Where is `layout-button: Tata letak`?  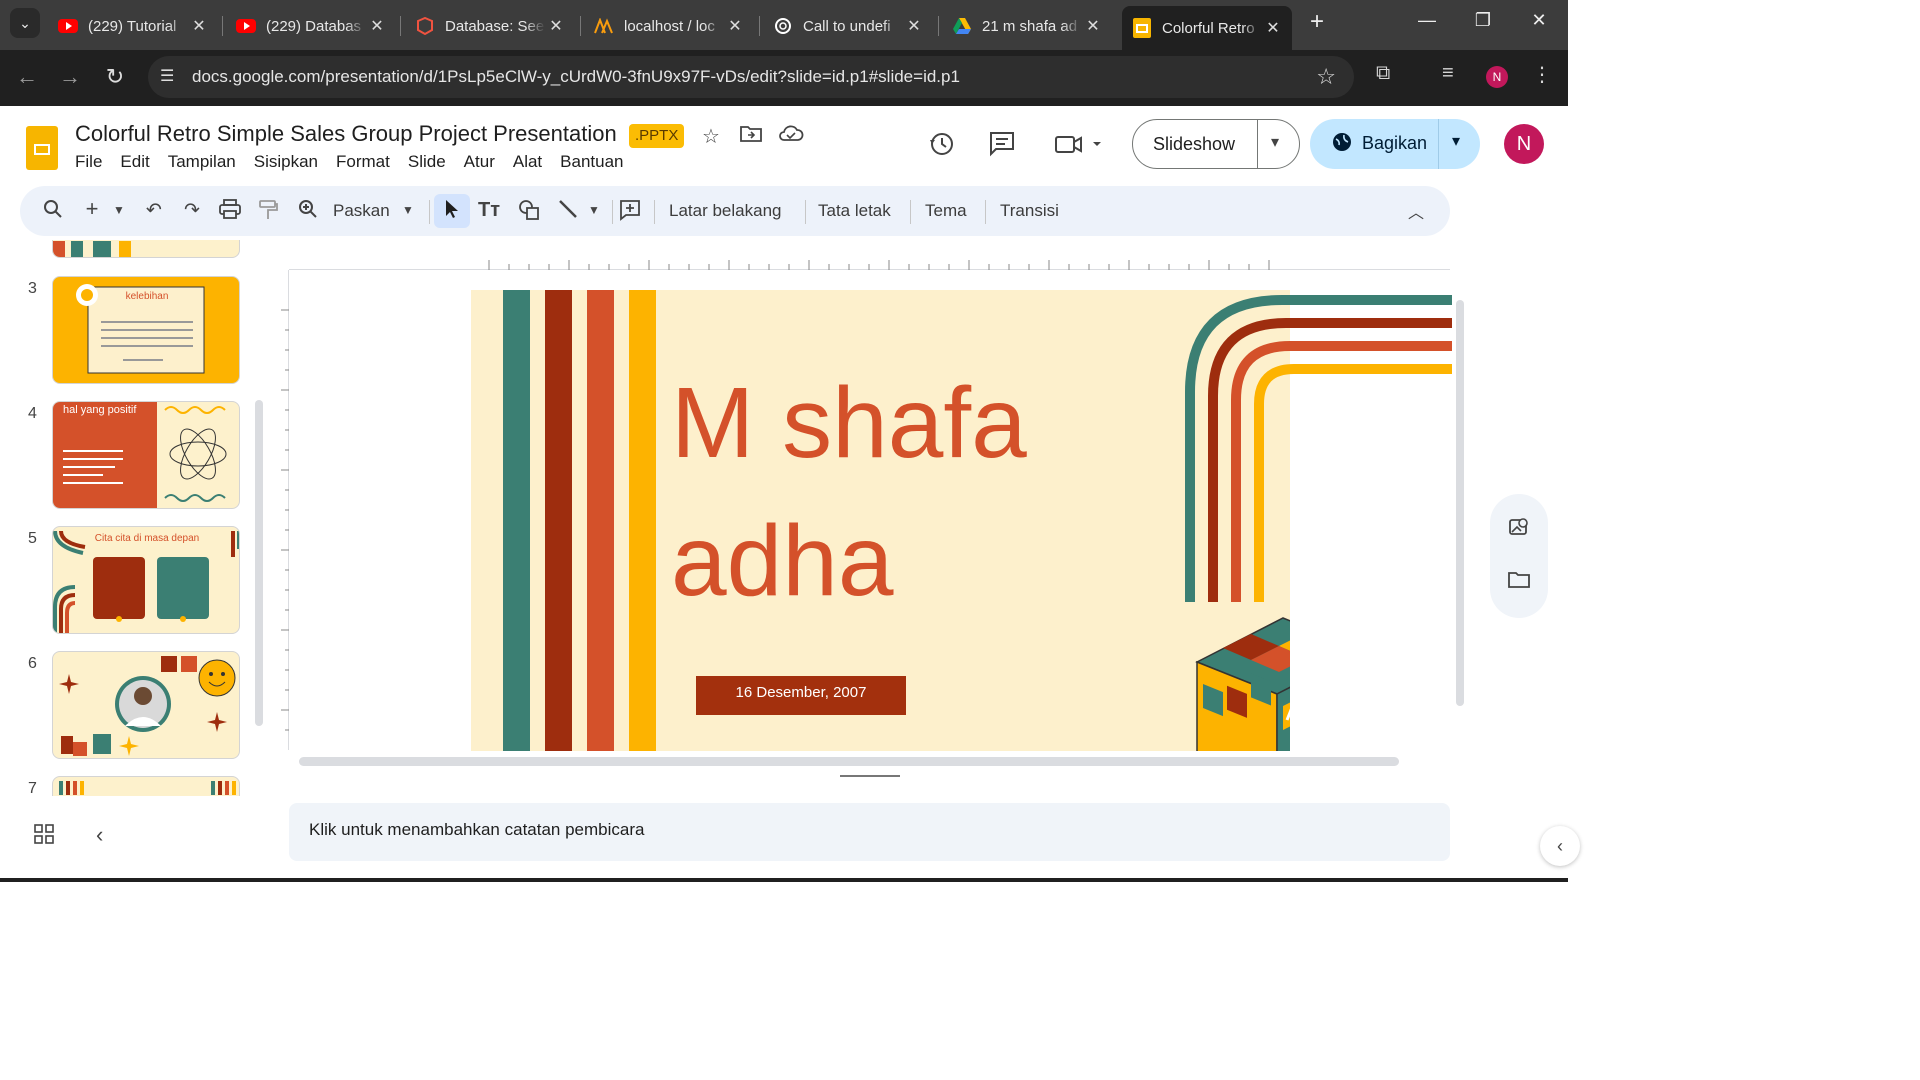 layout-button: Tata letak is located at coordinates (854, 211).